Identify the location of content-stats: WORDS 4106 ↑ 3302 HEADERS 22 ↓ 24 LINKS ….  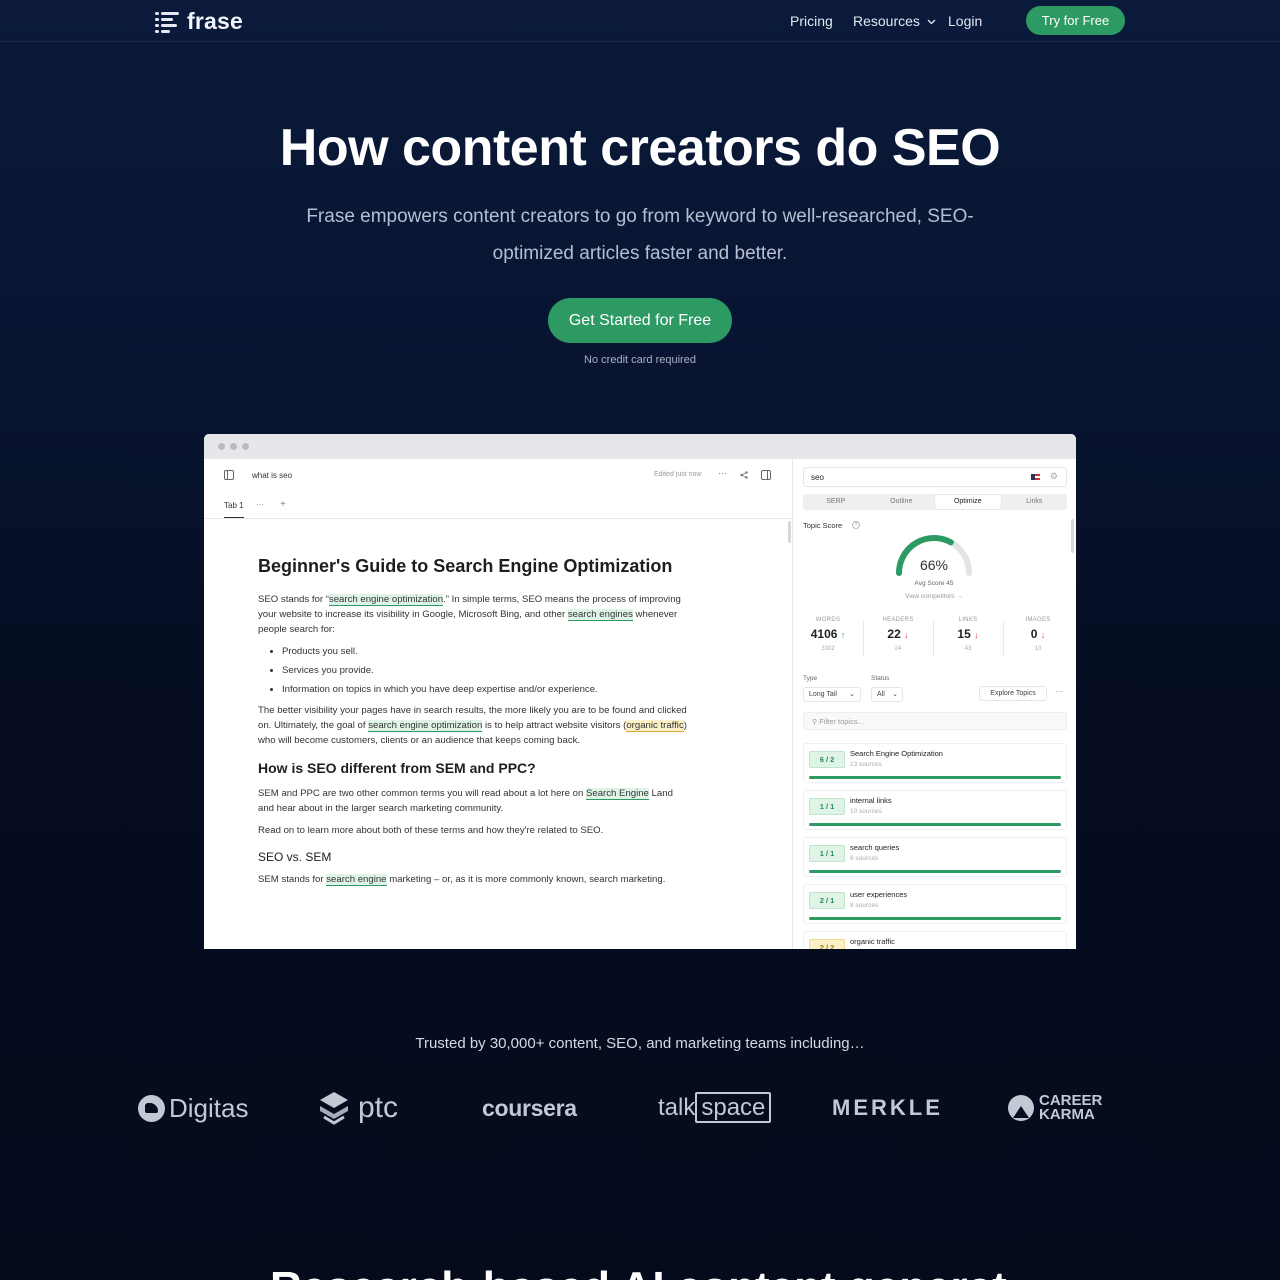
(934, 639).